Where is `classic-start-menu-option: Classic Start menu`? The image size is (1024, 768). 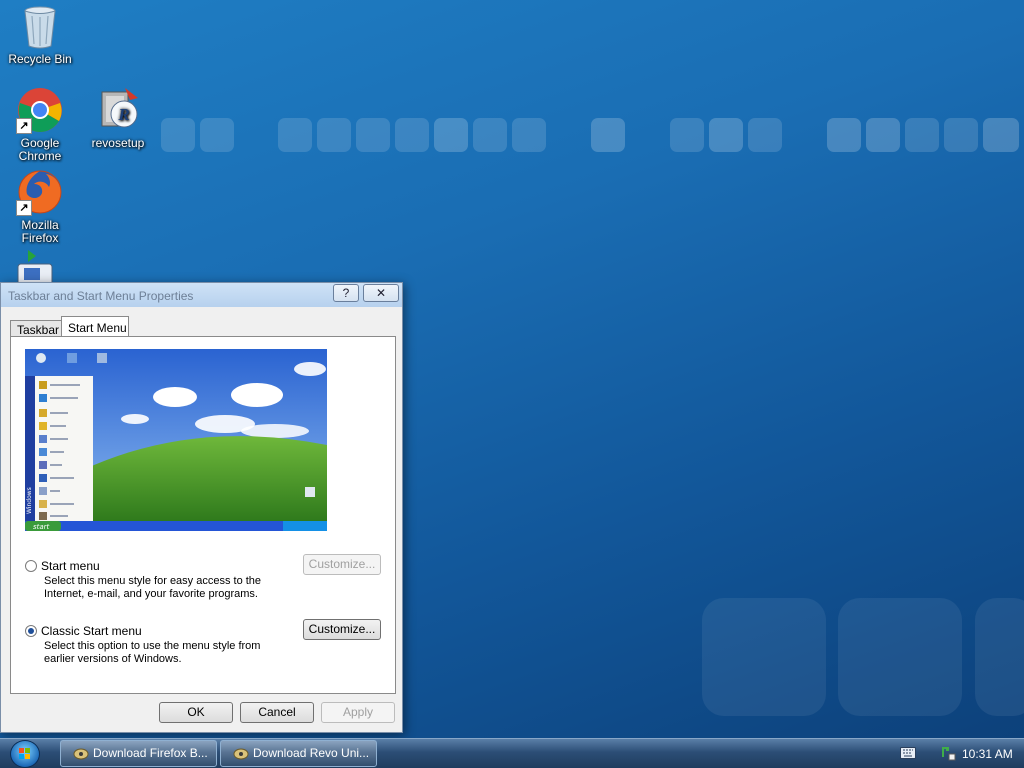 classic-start-menu-option: Classic Start menu is located at coordinates (83, 631).